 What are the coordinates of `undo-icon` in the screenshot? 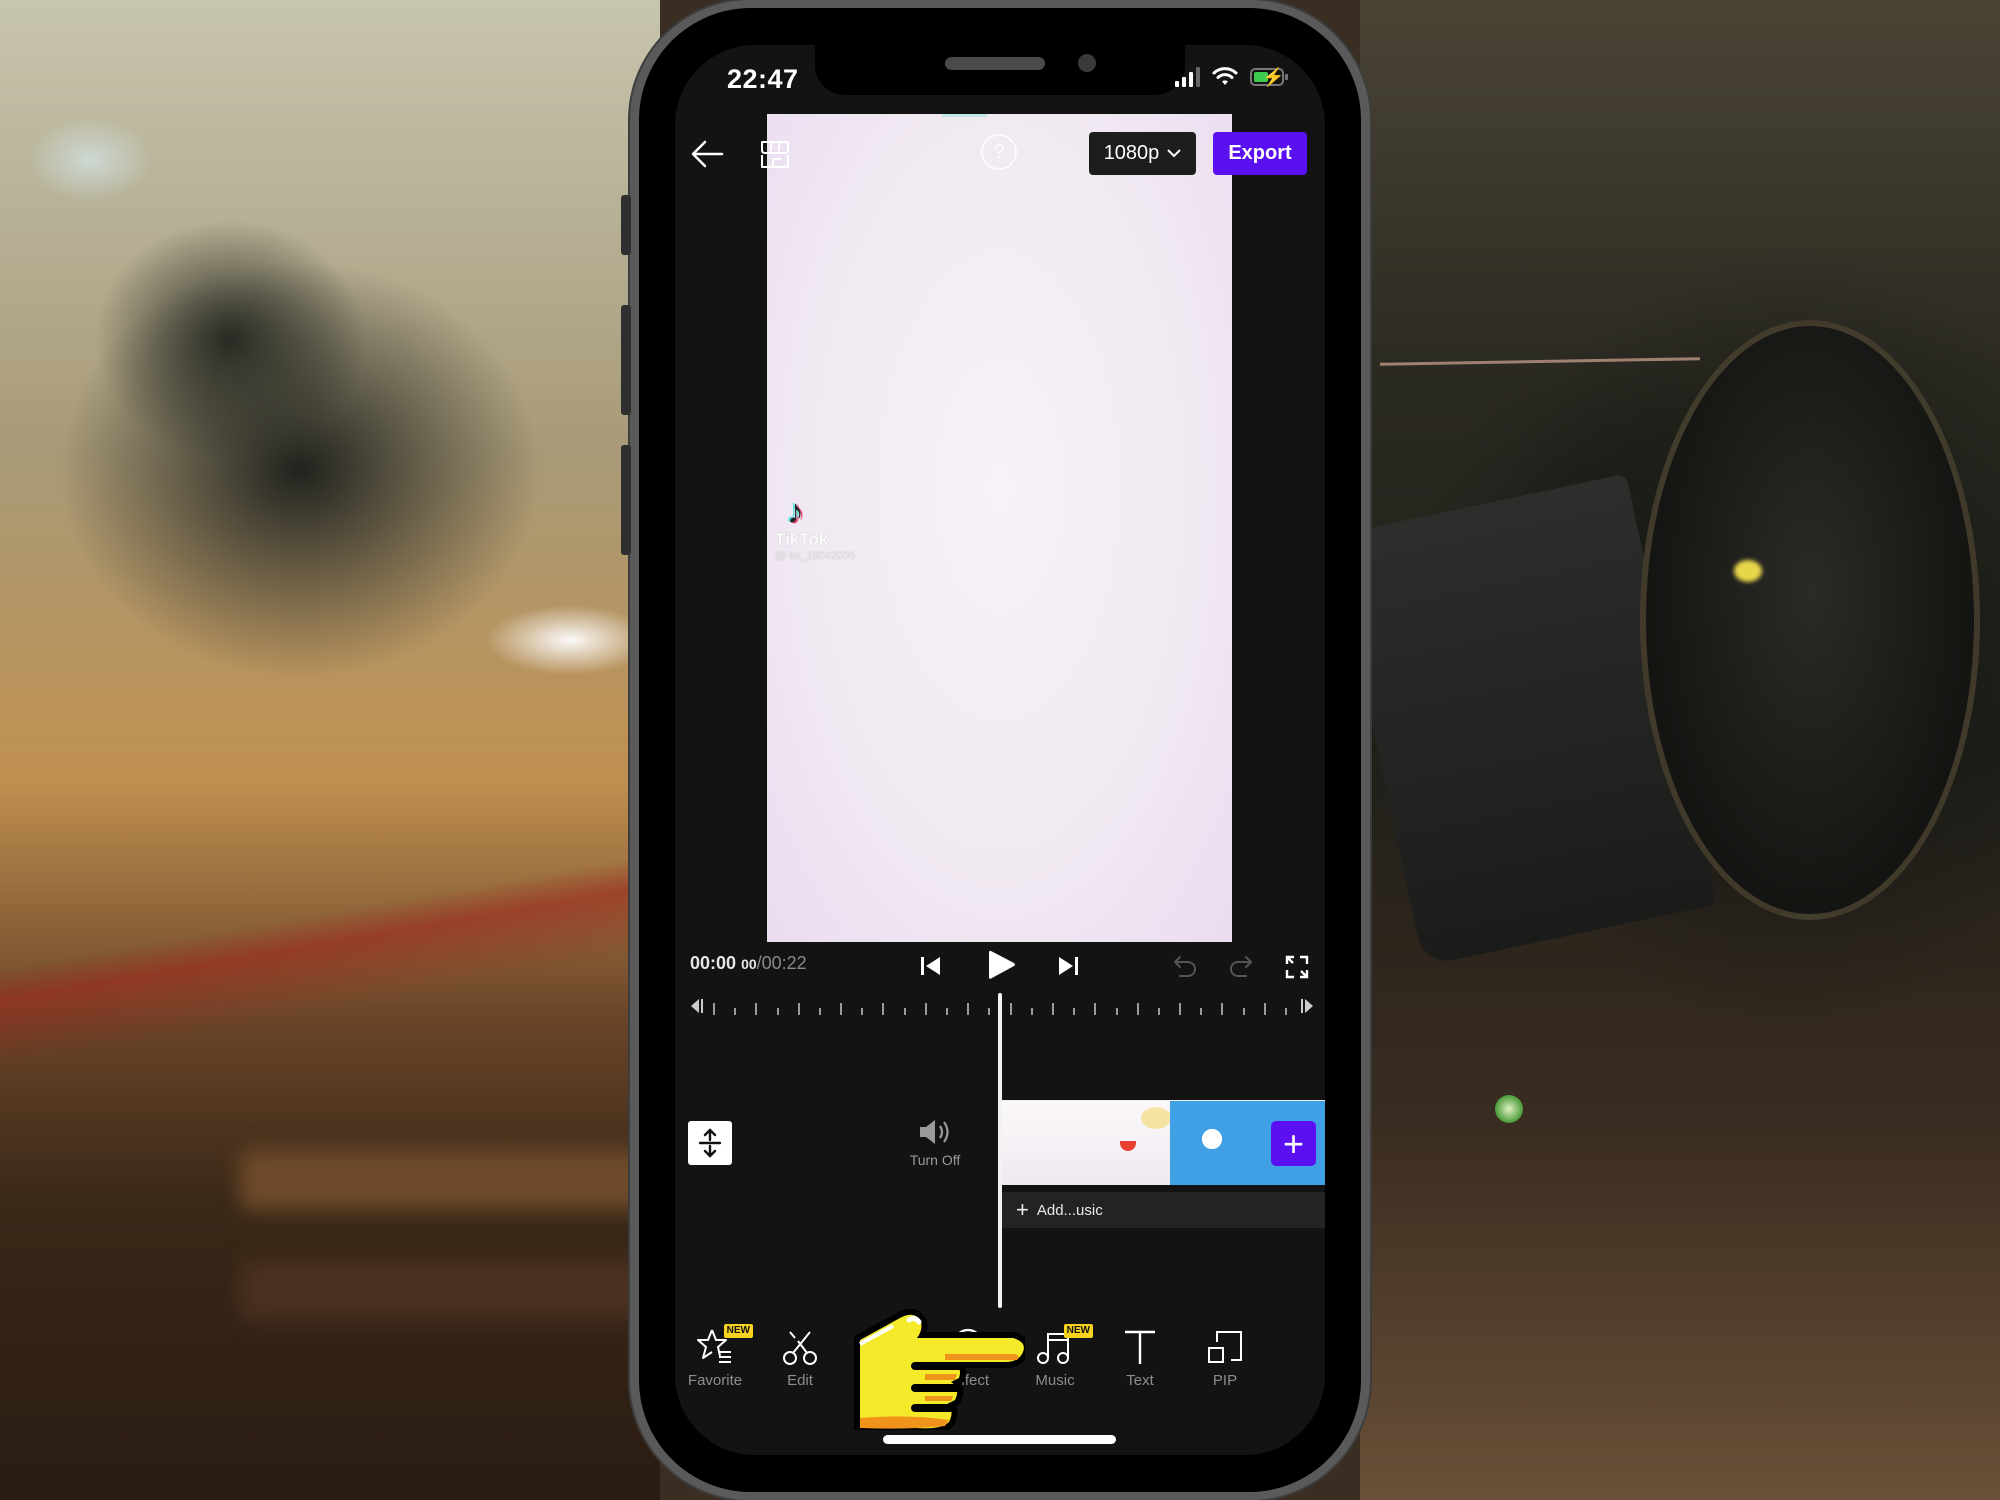 It's located at (1184, 966).